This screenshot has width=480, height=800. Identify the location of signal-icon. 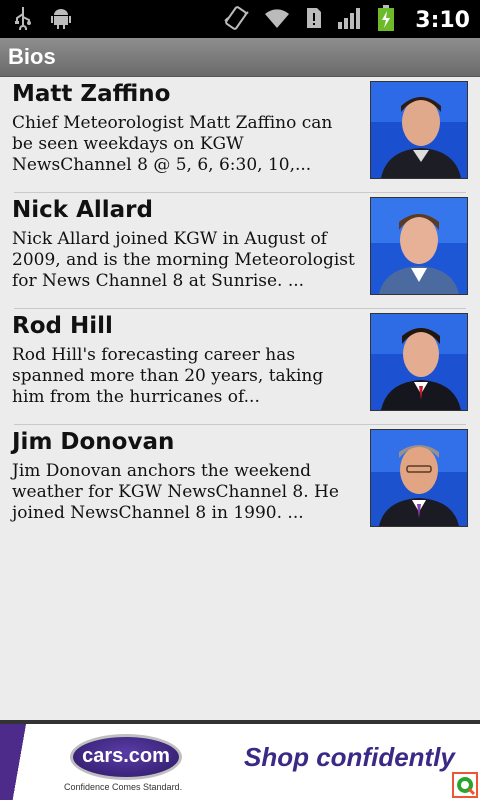
(350, 20).